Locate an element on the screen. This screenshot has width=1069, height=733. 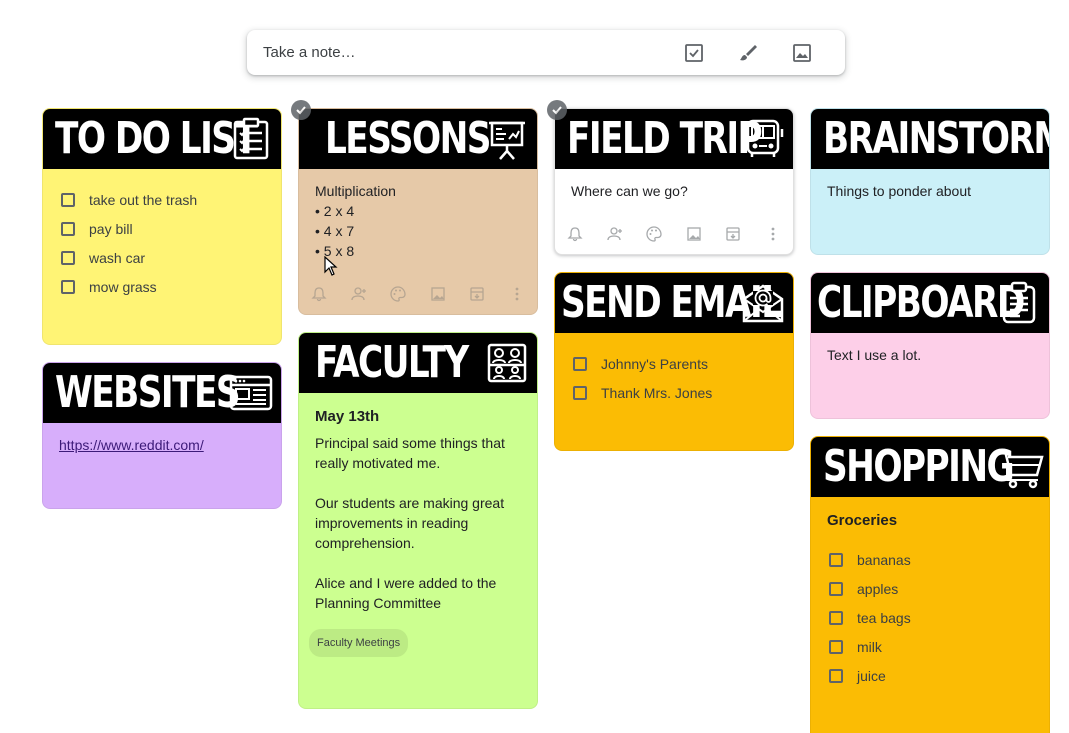
new-list-button is located at coordinates (694, 53).